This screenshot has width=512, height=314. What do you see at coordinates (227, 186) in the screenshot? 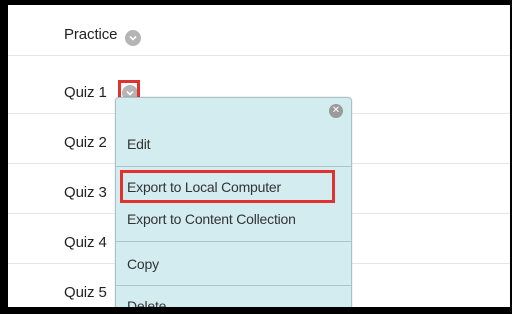
I see `highlight-box` at bounding box center [227, 186].